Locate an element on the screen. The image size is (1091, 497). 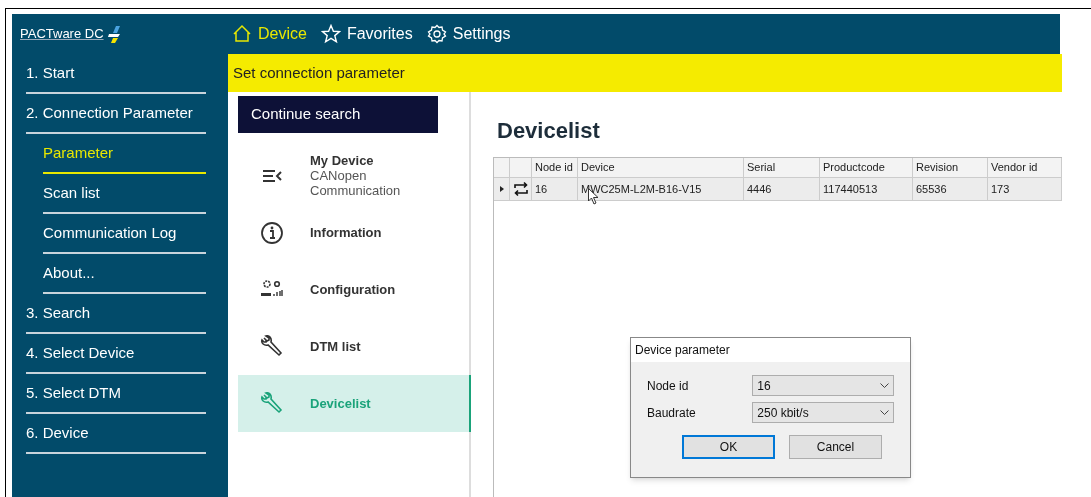
sidebar-item: 3. Search is located at coordinates (116, 313).